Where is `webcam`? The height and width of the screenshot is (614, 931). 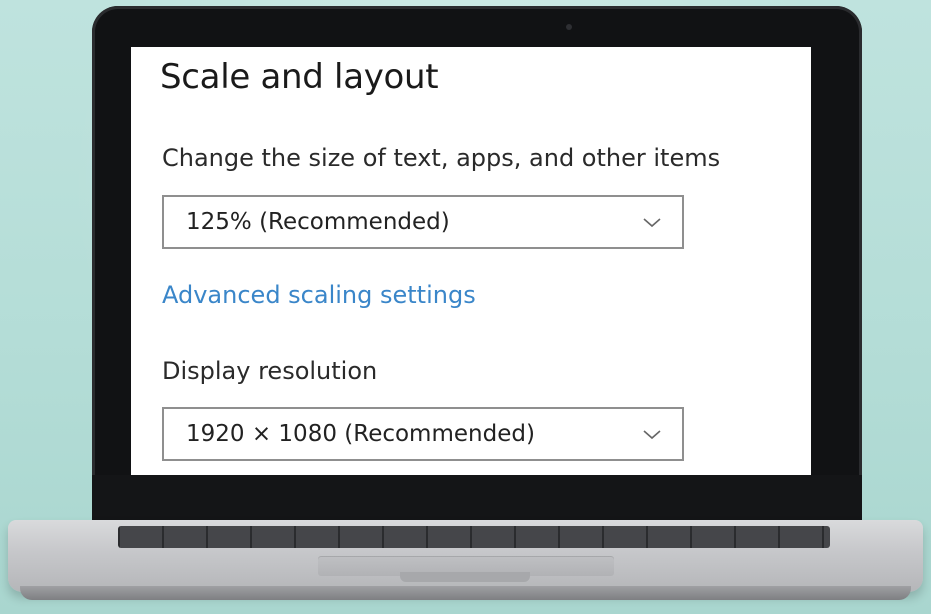
webcam is located at coordinates (569, 27).